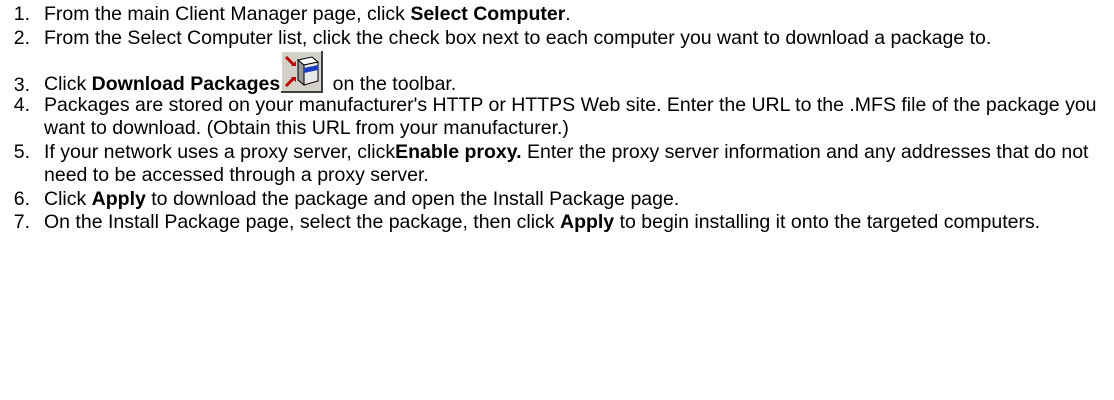  I want to click on step-number: 2., so click(21, 37).